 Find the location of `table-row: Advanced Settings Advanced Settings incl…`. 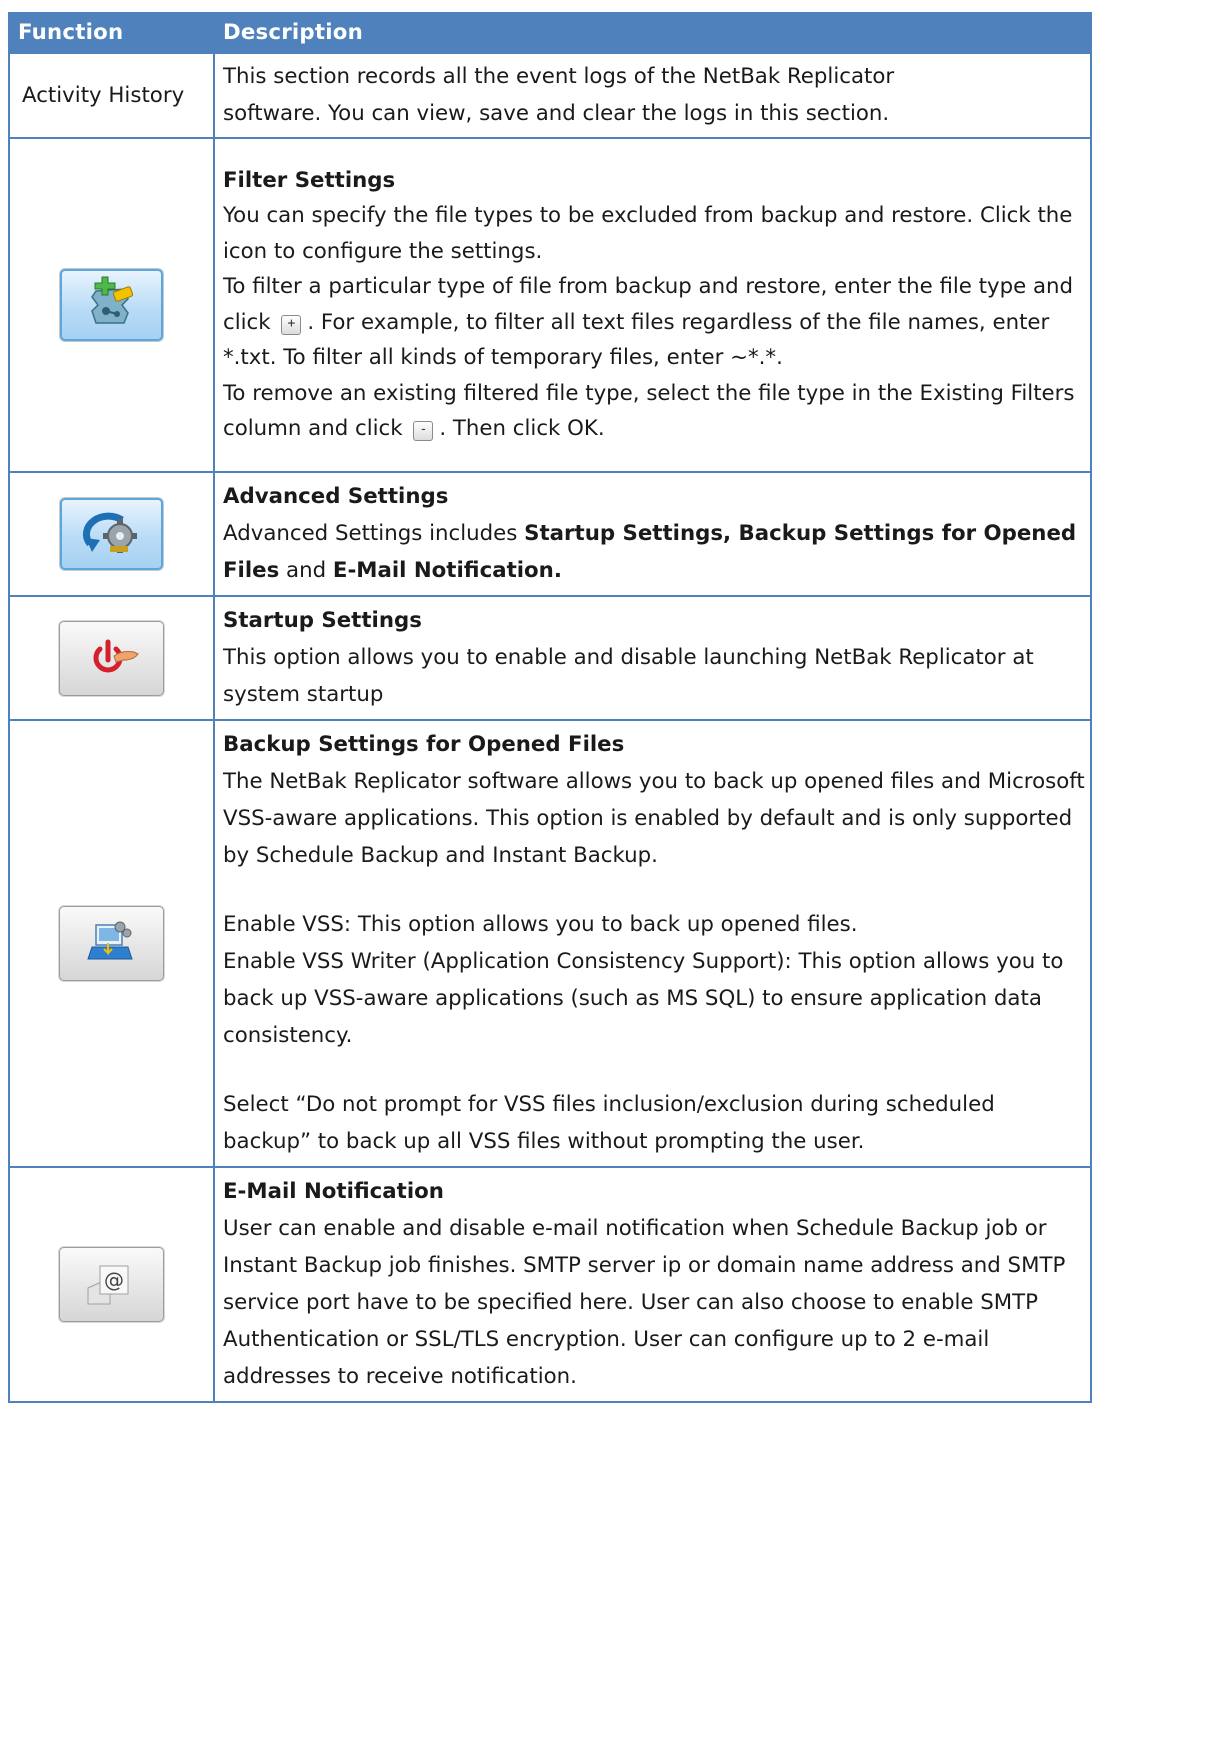

table-row: Advanced Settings Advanced Settings incl… is located at coordinates (550, 534).